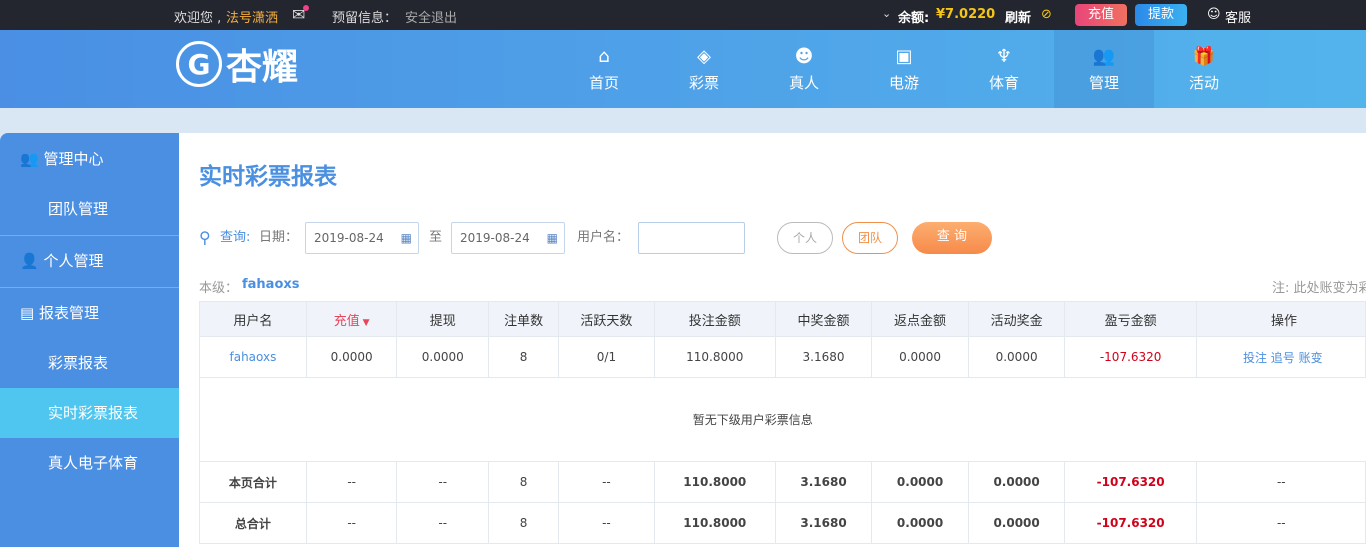 This screenshot has height=547, width=1366. Describe the element at coordinates (1004, 69) in the screenshot. I see `nav-sports: ♆ 体育` at that location.